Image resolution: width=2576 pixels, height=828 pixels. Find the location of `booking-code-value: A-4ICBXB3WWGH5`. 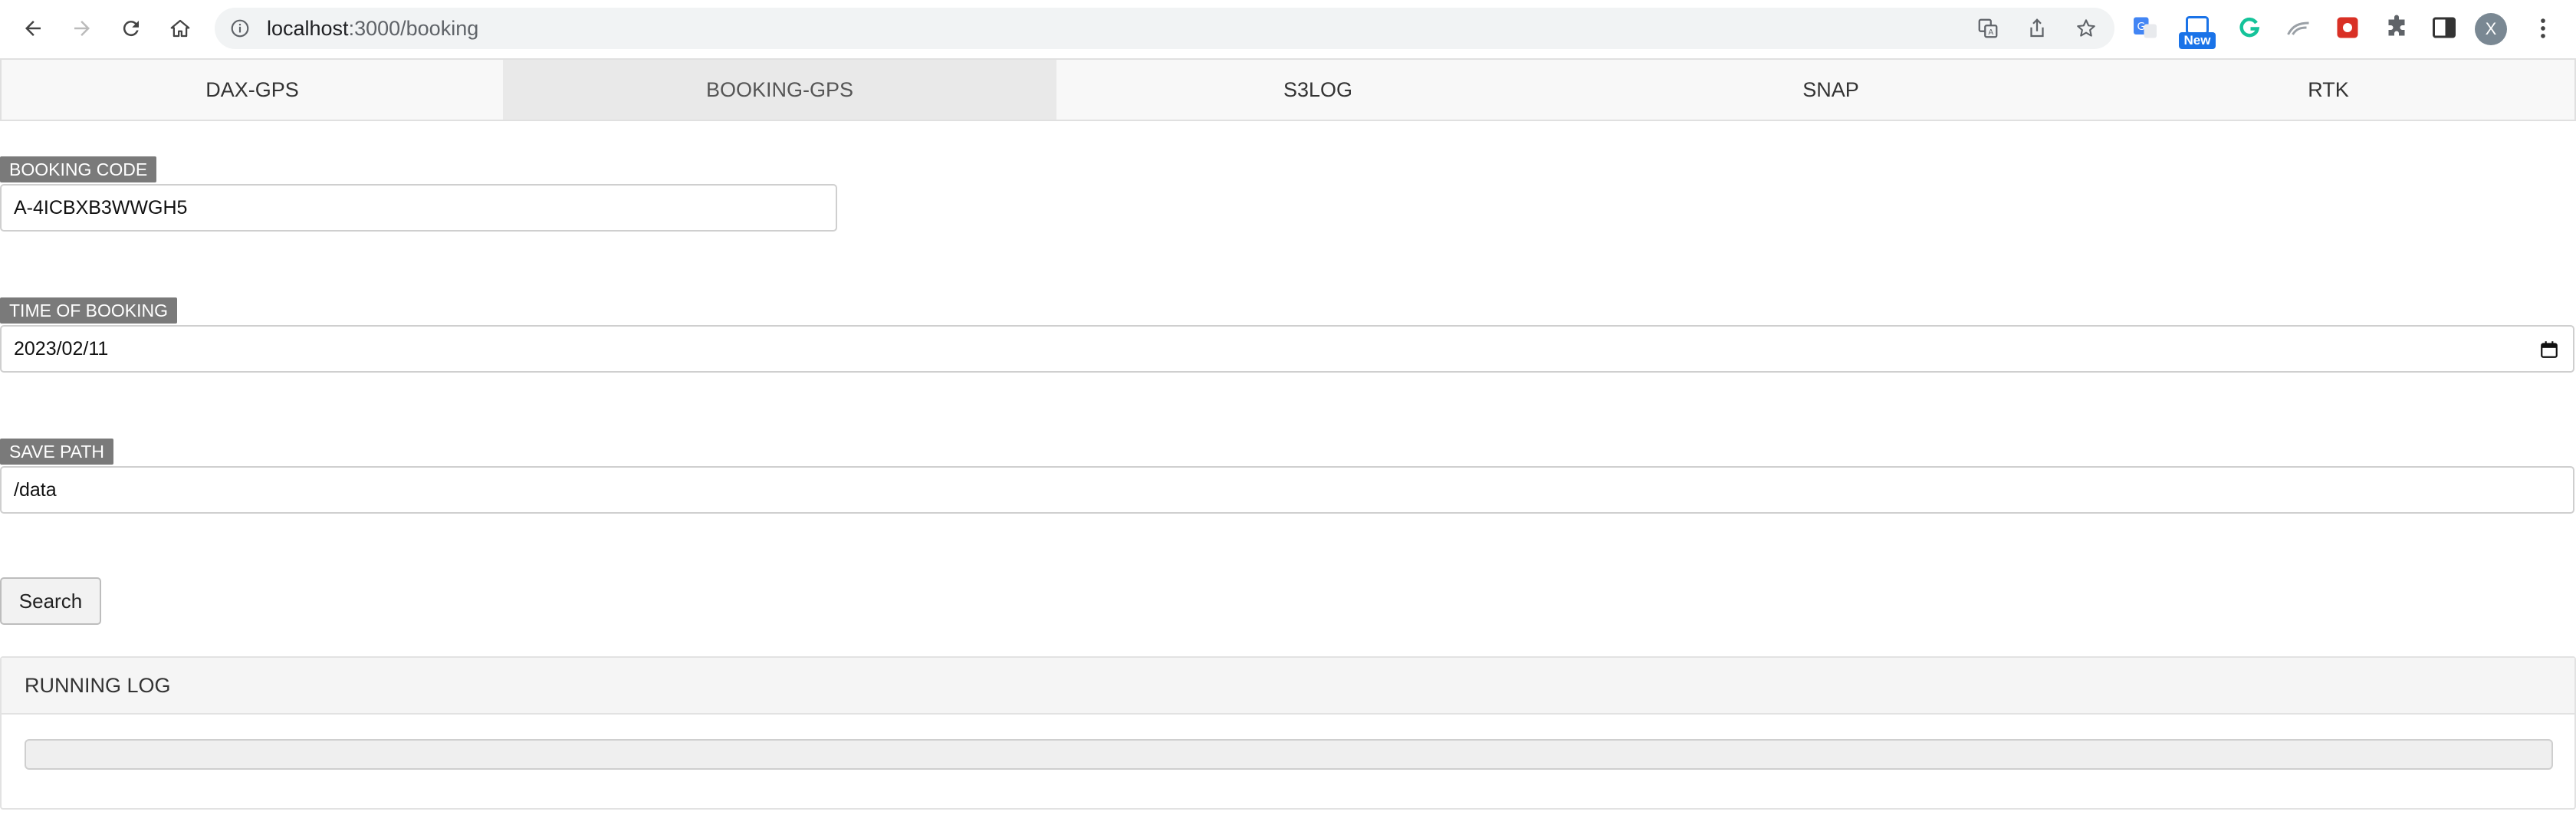

booking-code-value: A-4ICBXB3WWGH5 is located at coordinates (101, 208).